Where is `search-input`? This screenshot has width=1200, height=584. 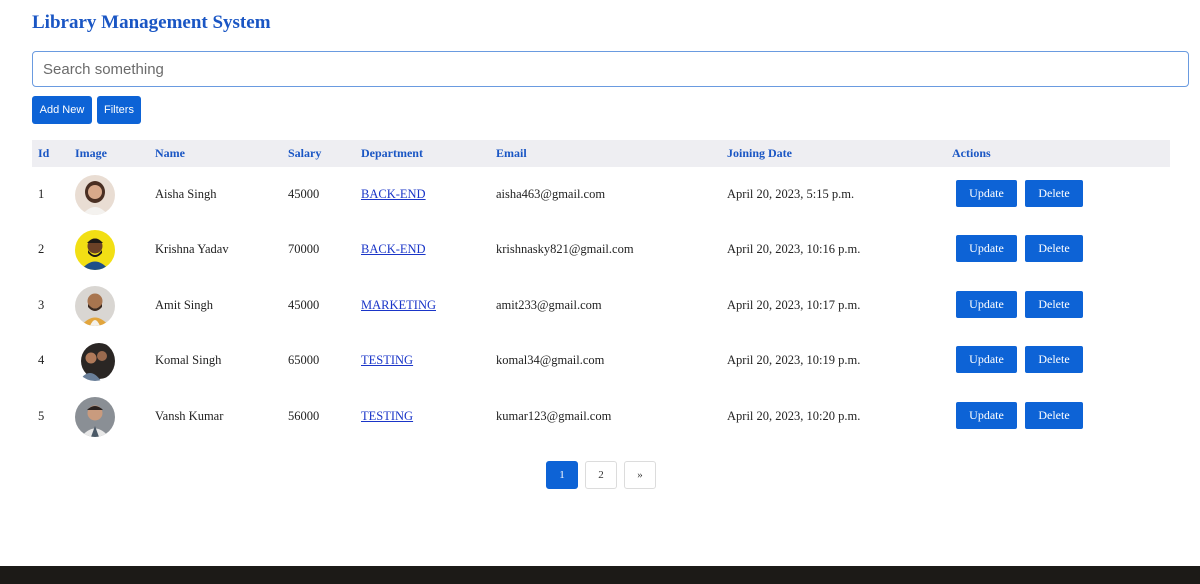 search-input is located at coordinates (610, 69).